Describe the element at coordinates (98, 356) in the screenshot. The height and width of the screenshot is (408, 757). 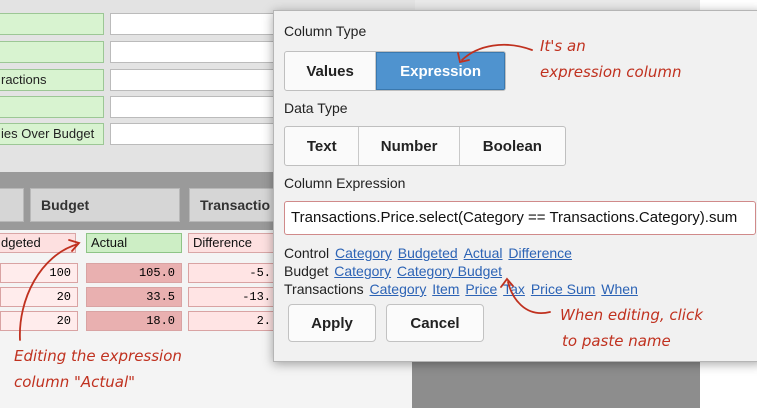
I see `annotation-line: Editing the expression` at that location.